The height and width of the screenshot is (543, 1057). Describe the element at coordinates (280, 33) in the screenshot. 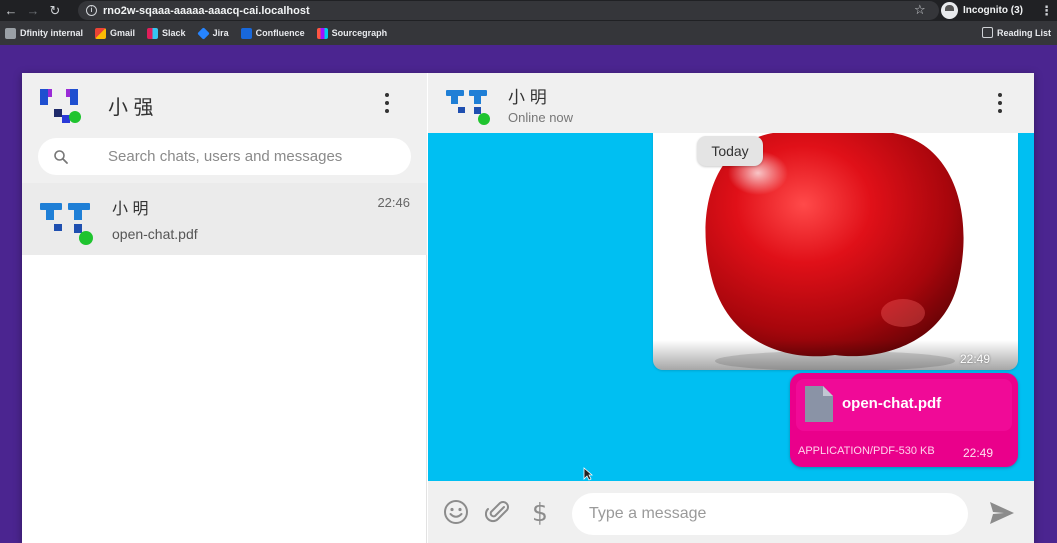

I see `bookmark-label: Confluence` at that location.